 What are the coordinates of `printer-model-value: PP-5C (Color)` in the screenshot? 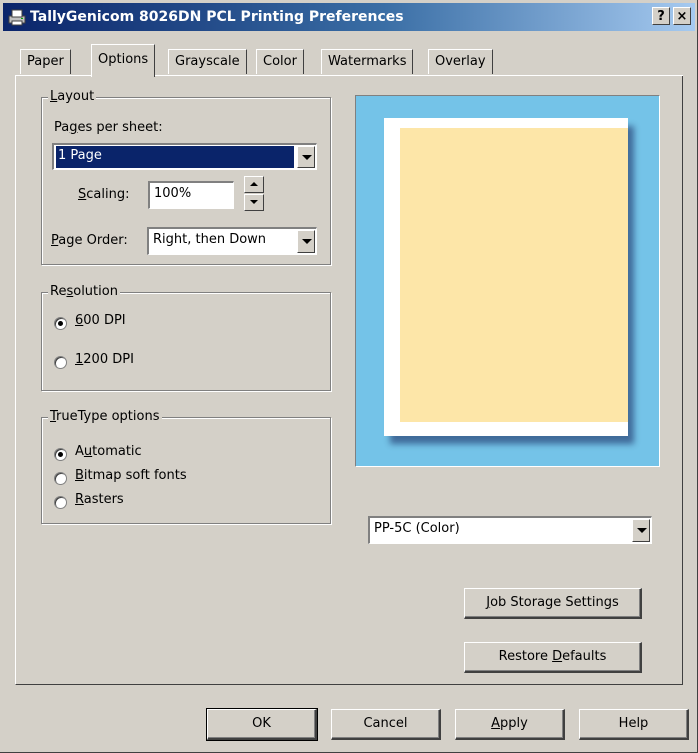 It's located at (417, 528).